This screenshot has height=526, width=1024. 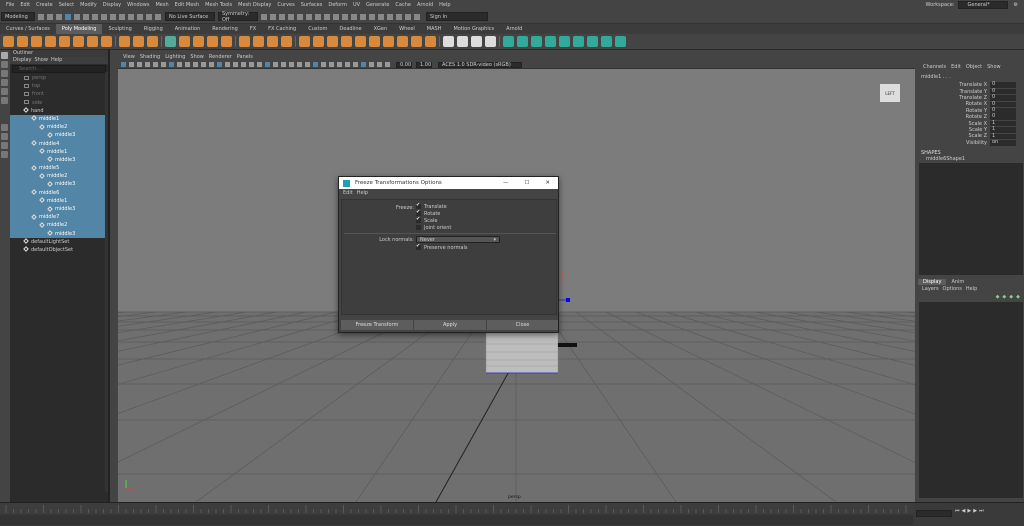 What do you see at coordinates (444, 5) in the screenshot?
I see `menu-item-help: Help` at bounding box center [444, 5].